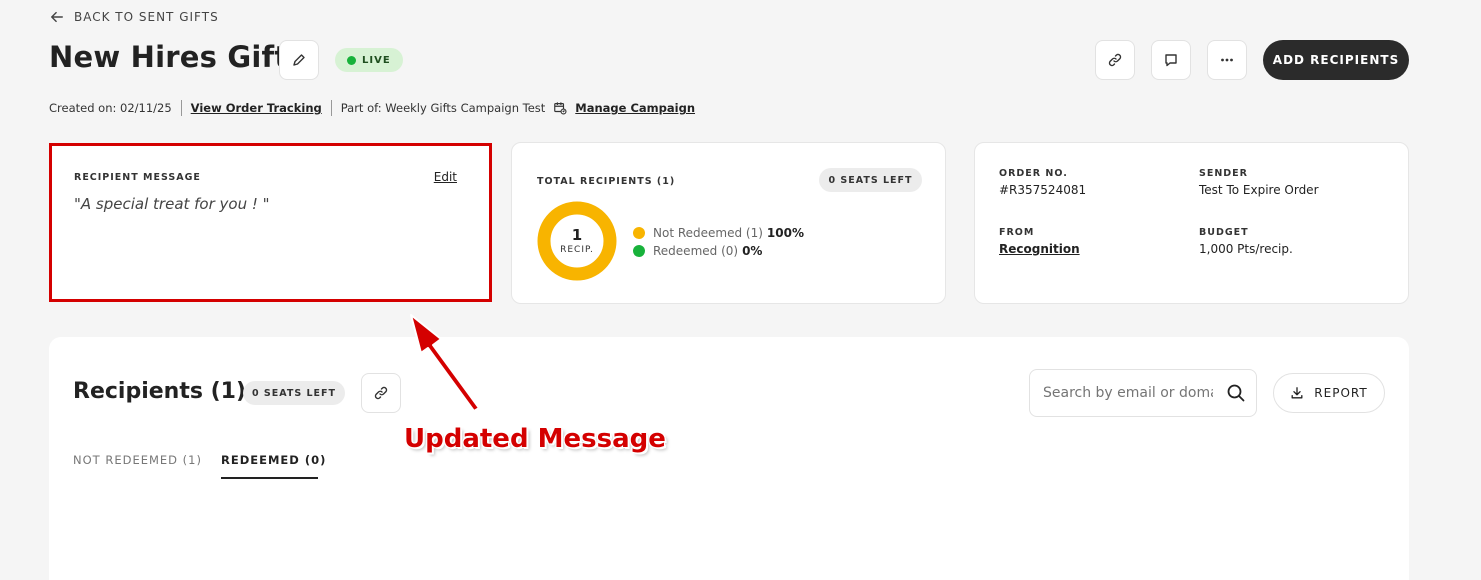 The height and width of the screenshot is (580, 1481). I want to click on sender-value: Test To Expire Order, so click(1259, 190).